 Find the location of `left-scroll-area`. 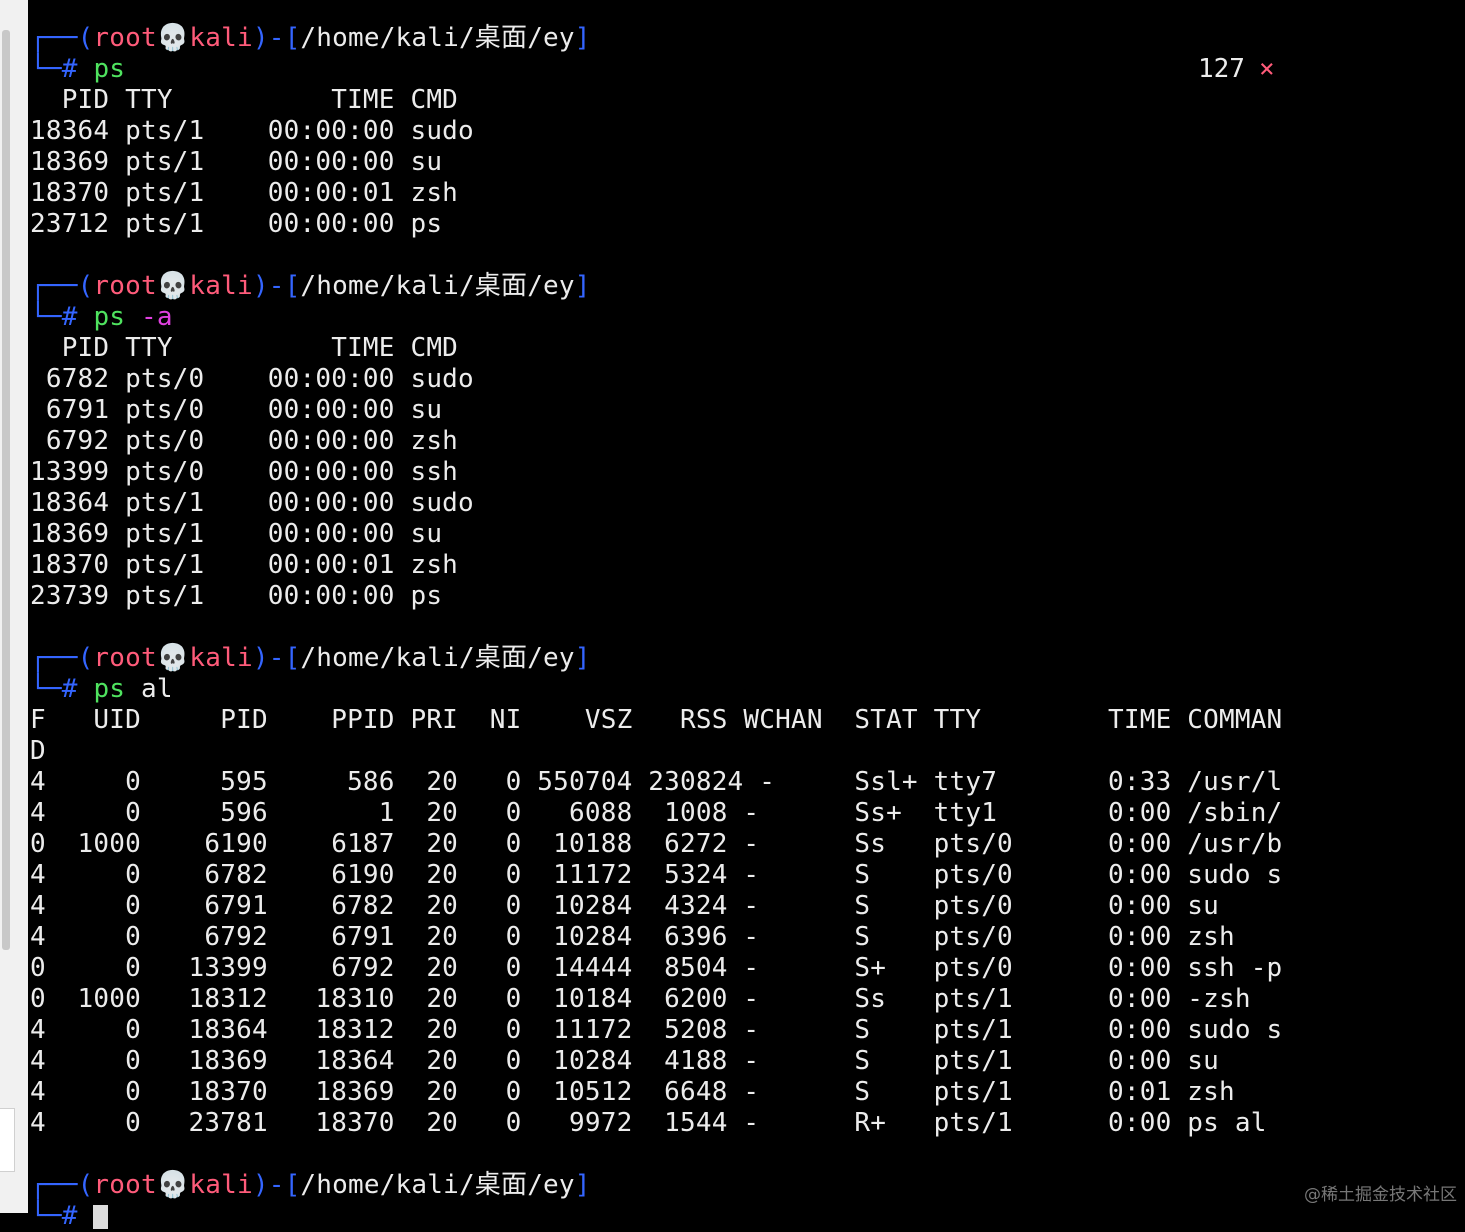

left-scroll-area is located at coordinates (14, 606).